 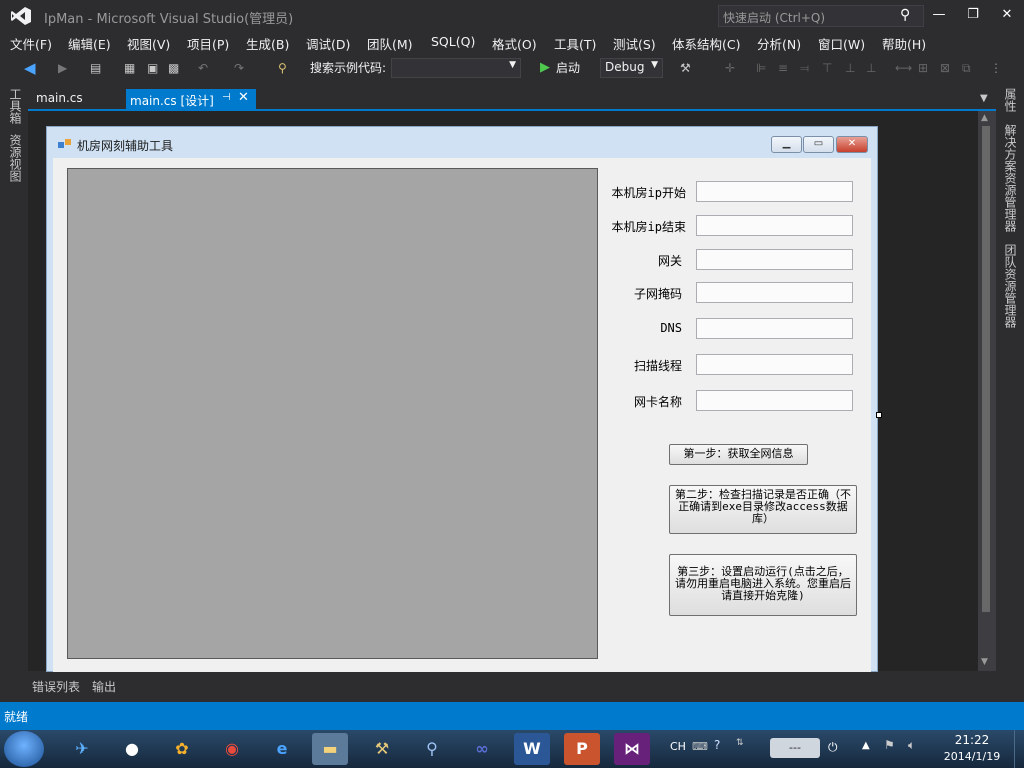 What do you see at coordinates (700, 746) in the screenshot?
I see `keyboard-icon: ⌨` at bounding box center [700, 746].